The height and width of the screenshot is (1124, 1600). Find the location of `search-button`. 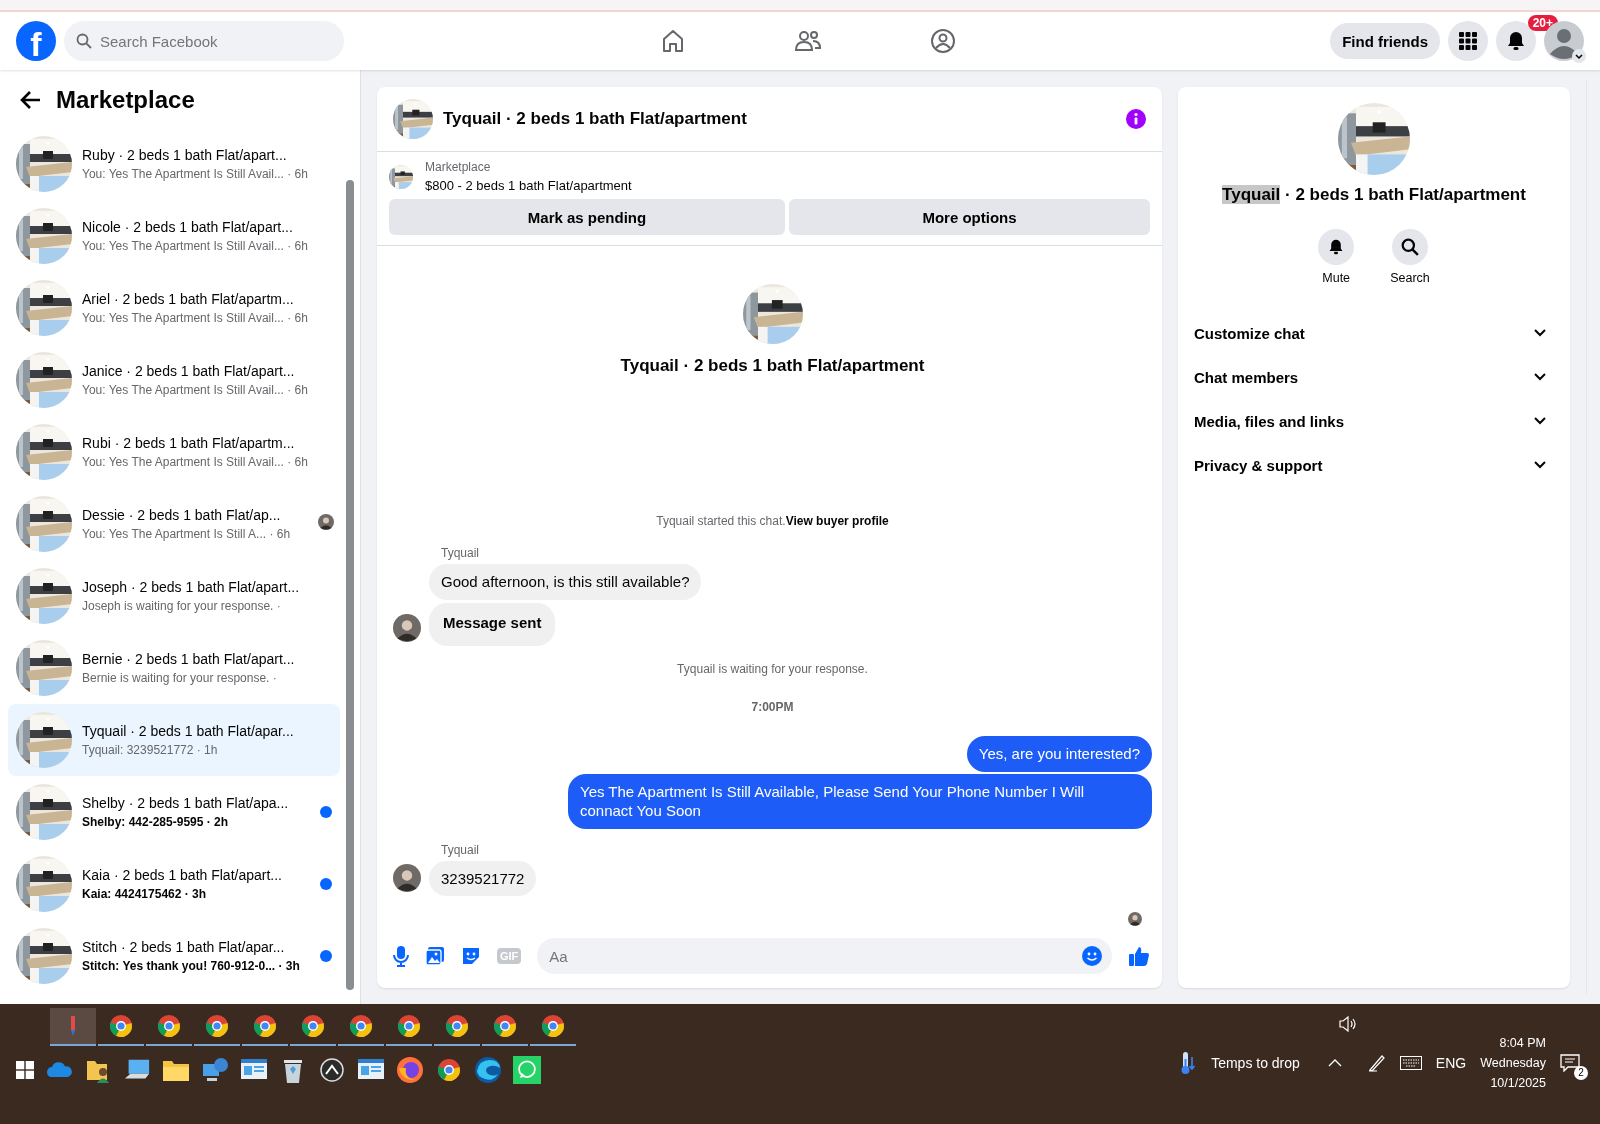

search-button is located at coordinates (1410, 247).